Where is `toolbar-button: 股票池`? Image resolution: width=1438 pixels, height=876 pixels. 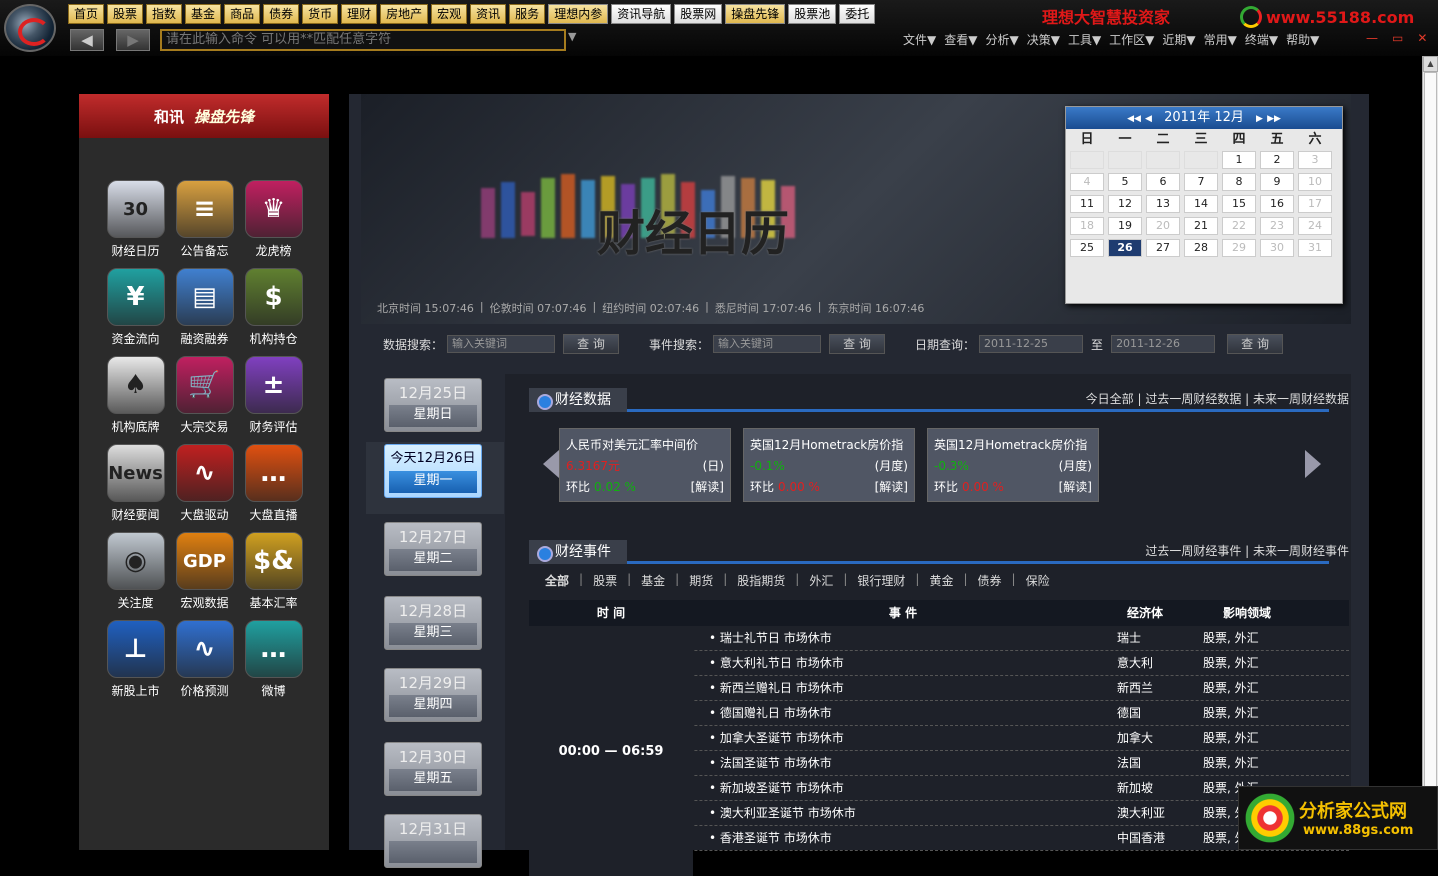 toolbar-button: 股票池 is located at coordinates (812, 14).